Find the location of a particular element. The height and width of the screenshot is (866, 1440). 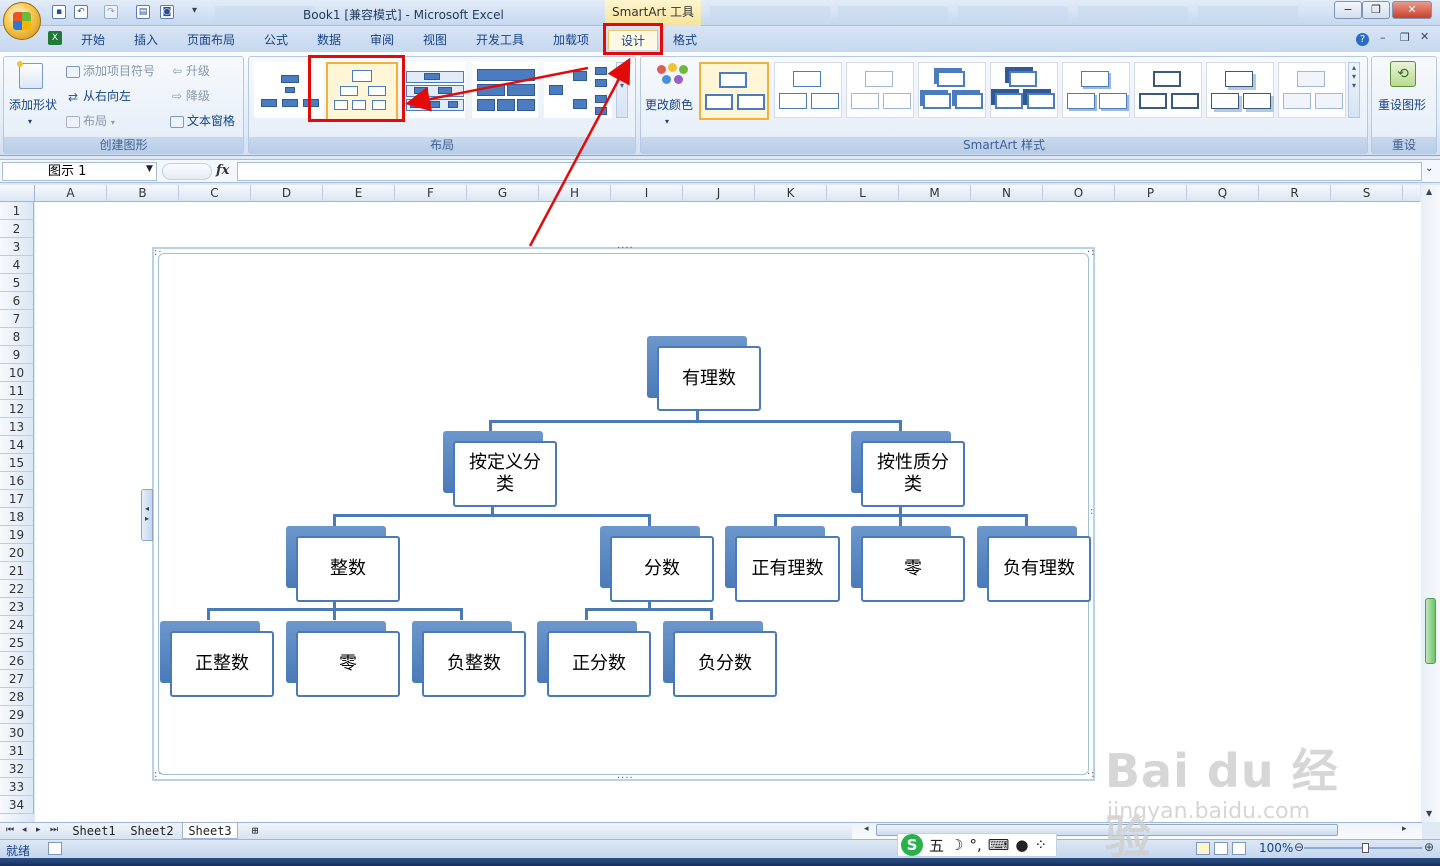

row-header: 8 is located at coordinates (17, 337).